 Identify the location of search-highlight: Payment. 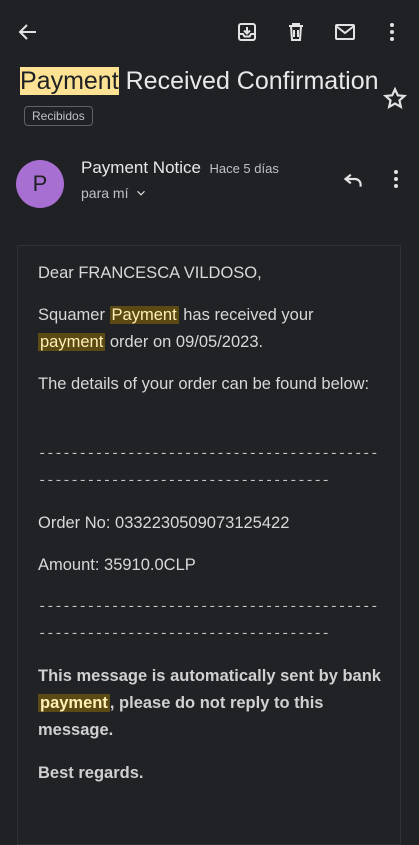
(144, 315).